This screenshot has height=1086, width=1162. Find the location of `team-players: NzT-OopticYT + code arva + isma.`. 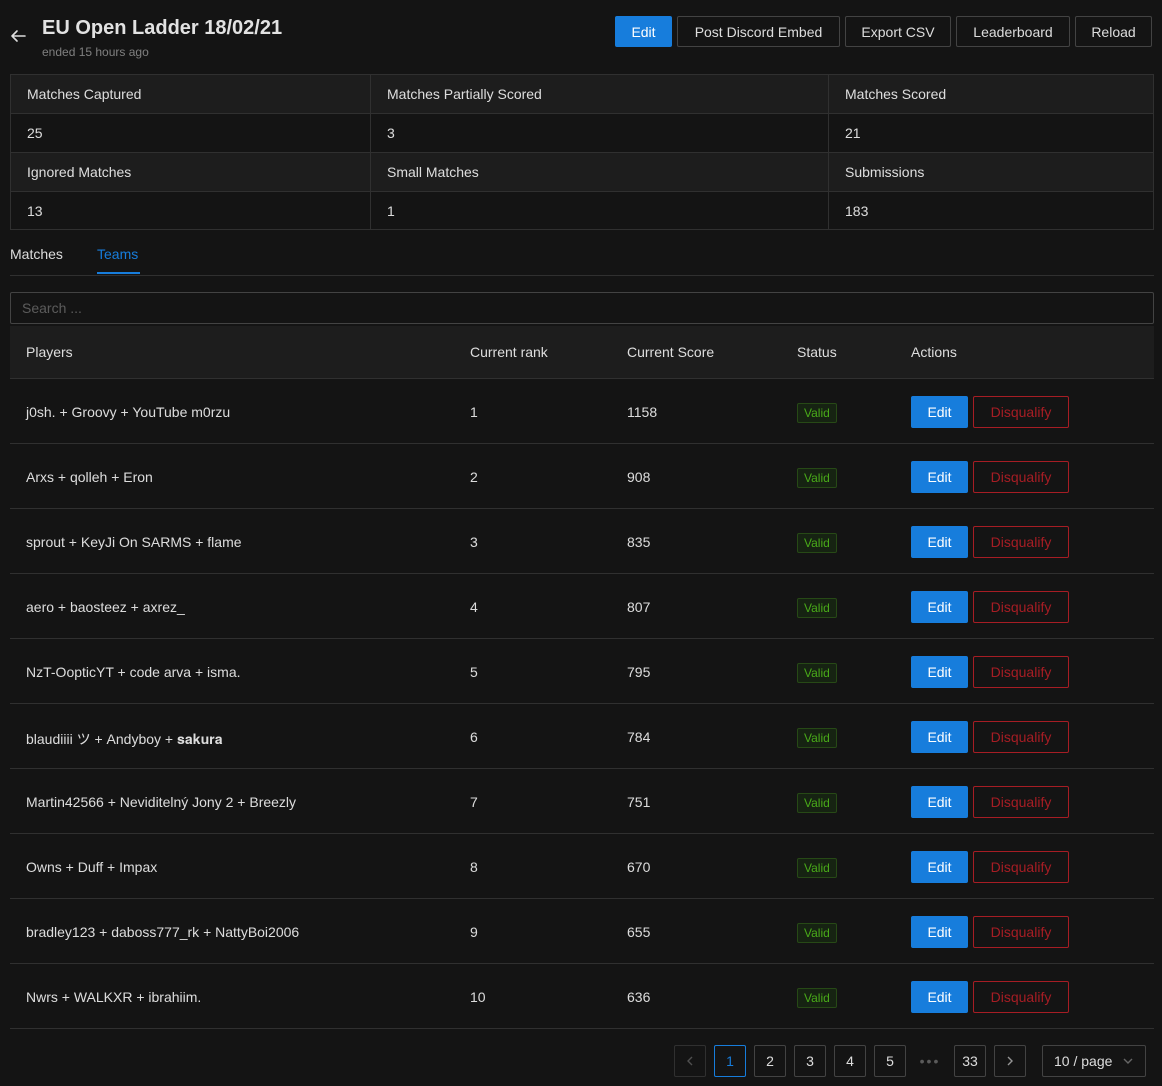

team-players: NzT-OopticYT + code arva + isma. is located at coordinates (133, 672).